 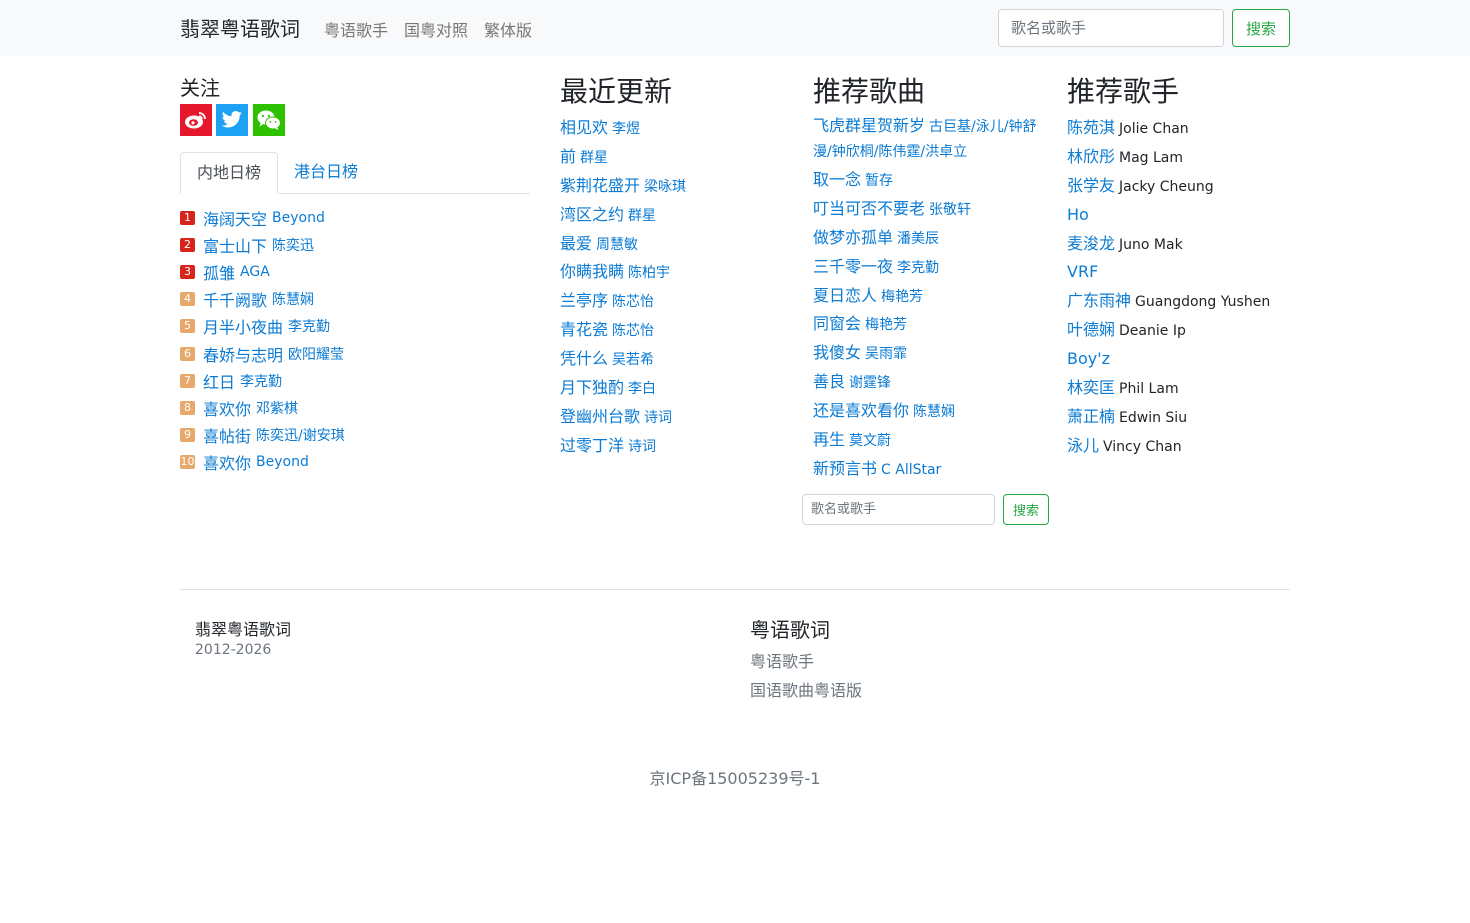 What do you see at coordinates (870, 441) in the screenshot?
I see `artist-link: 莫文蔚` at bounding box center [870, 441].